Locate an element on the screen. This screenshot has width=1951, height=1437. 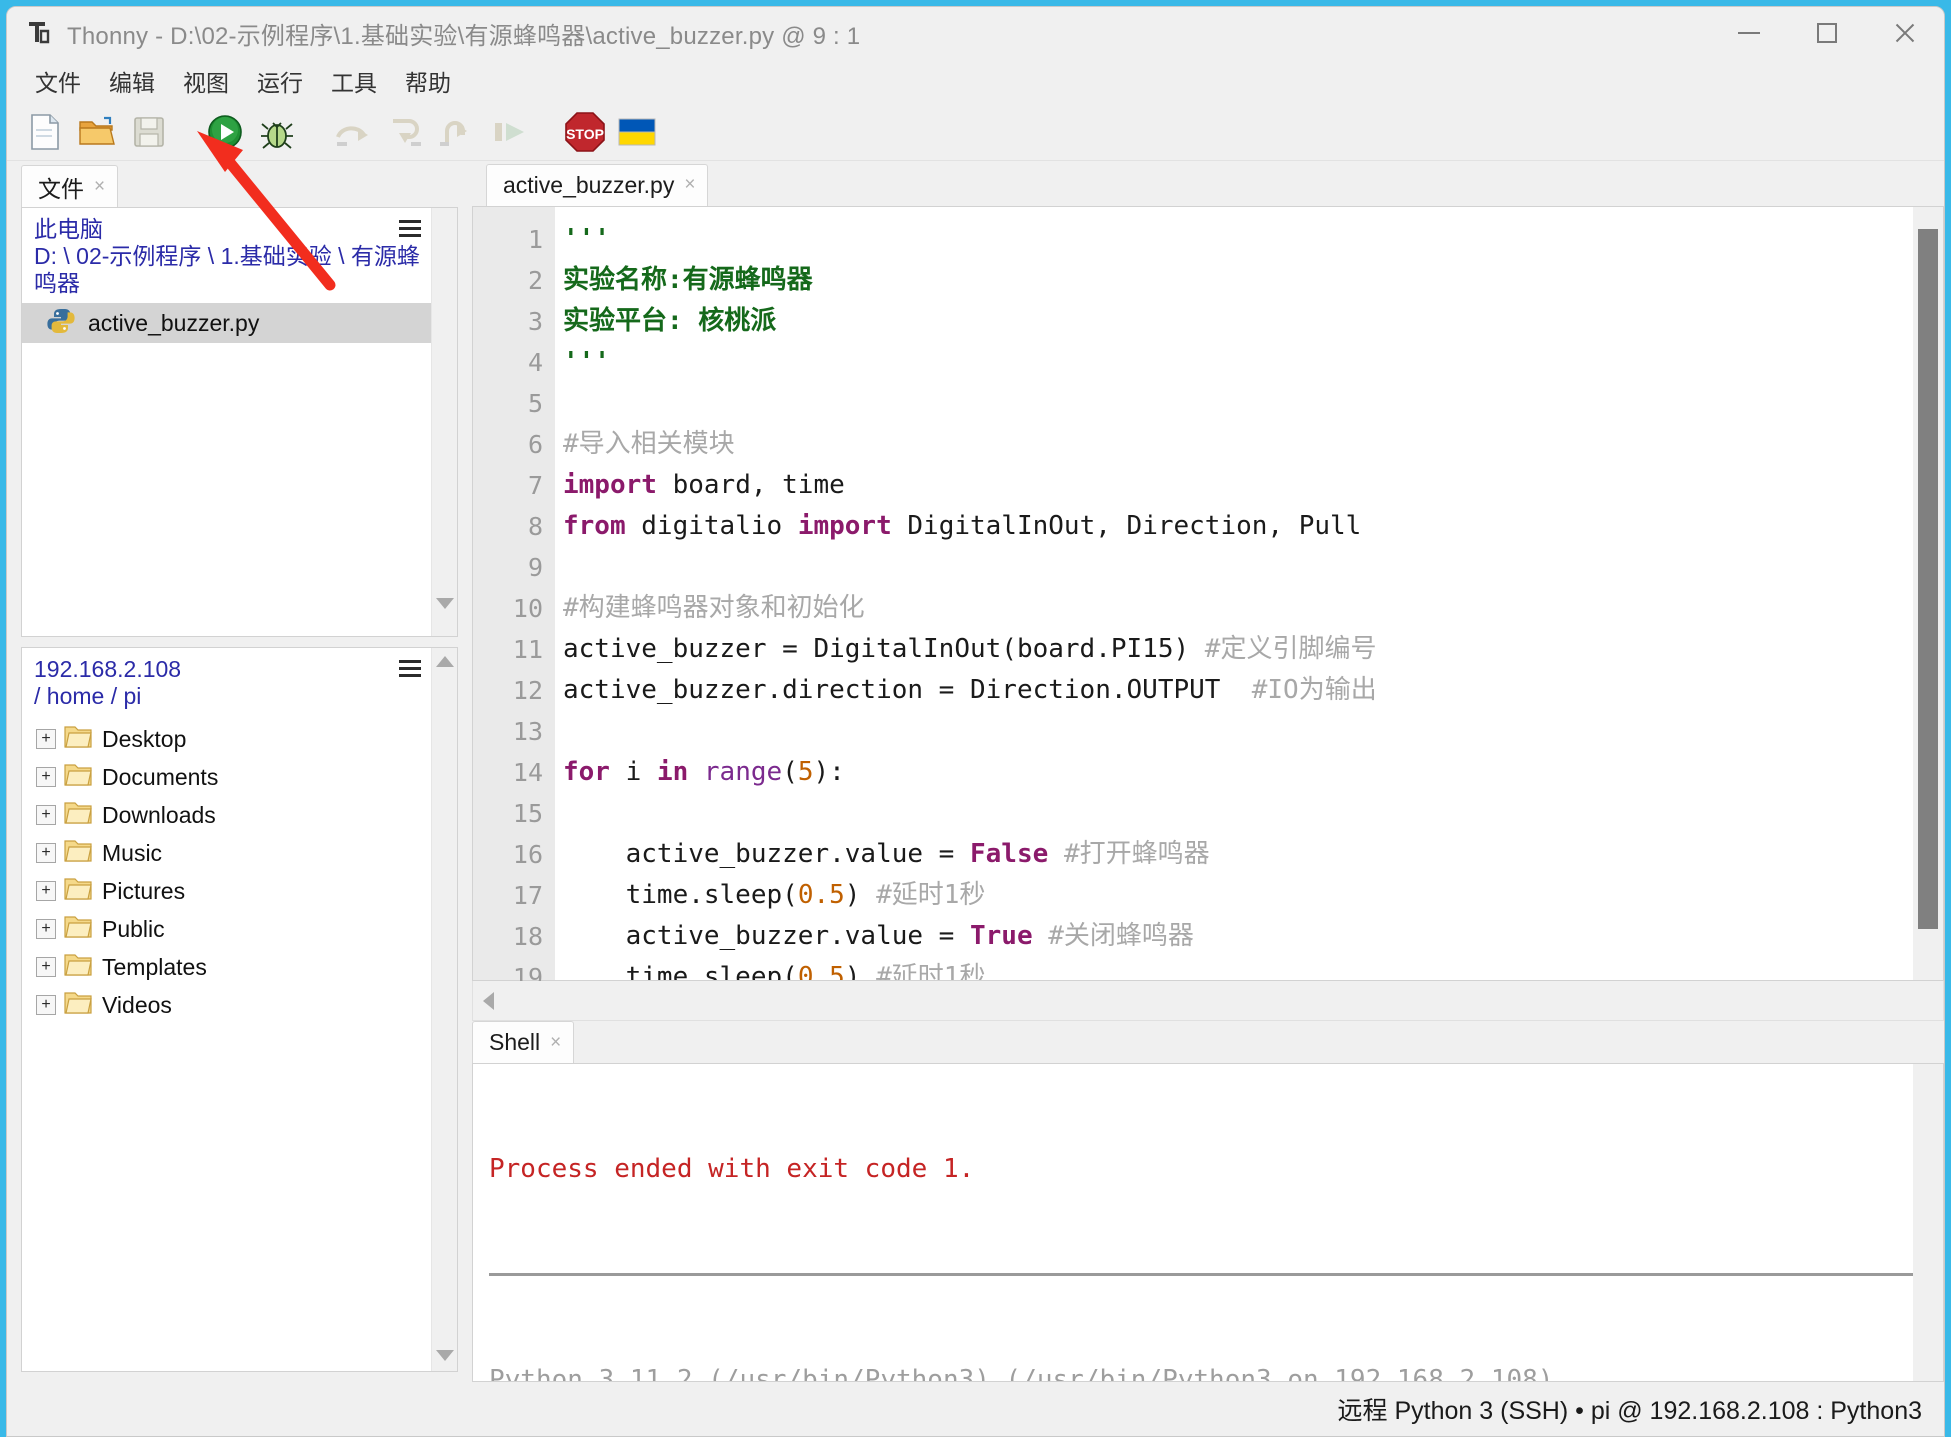
list-item: + Pictures is located at coordinates (226, 891).